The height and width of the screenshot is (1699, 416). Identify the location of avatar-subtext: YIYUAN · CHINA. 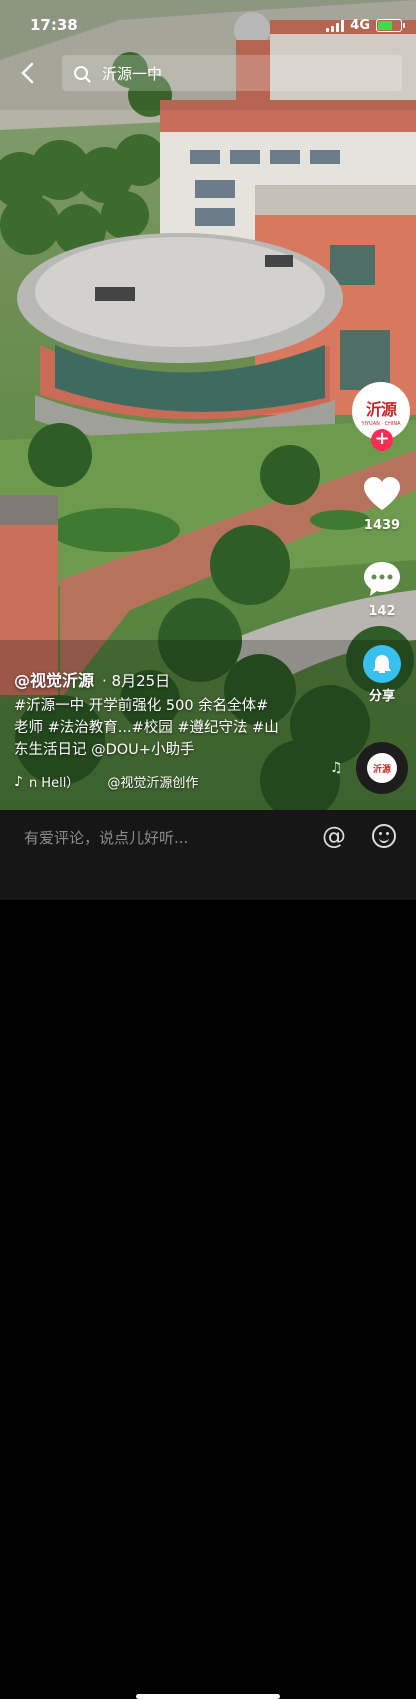
(381, 423).